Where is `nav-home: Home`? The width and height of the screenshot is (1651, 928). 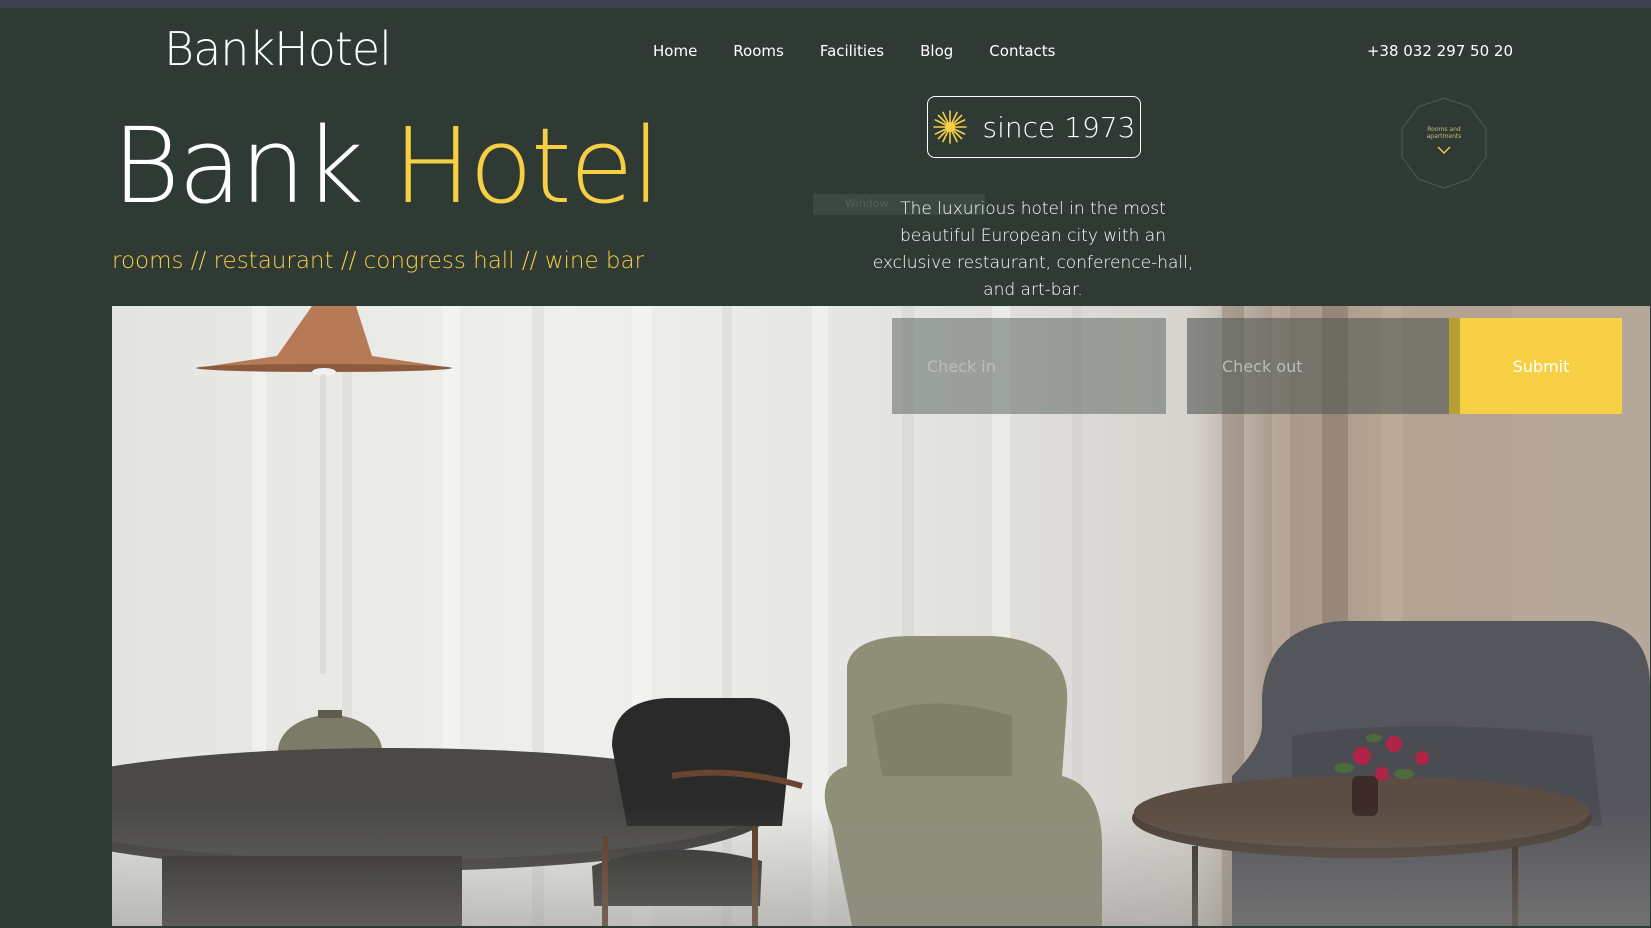 nav-home: Home is located at coordinates (675, 51).